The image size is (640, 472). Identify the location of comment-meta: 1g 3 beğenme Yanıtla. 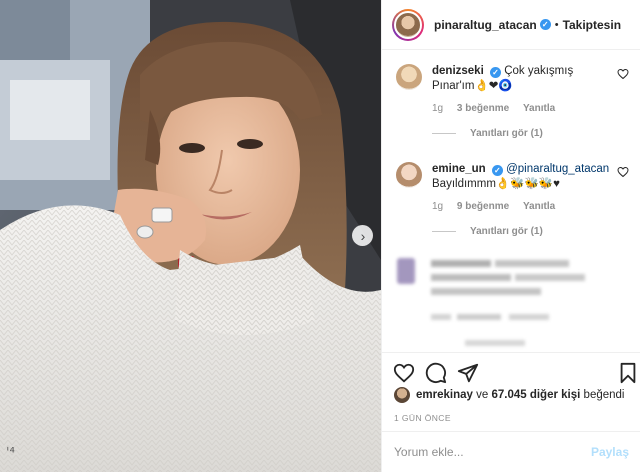
(536, 108).